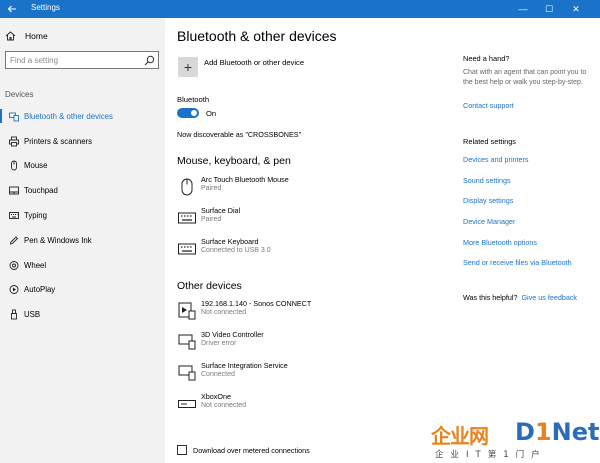  I want to click on console-icon, so click(187, 404).